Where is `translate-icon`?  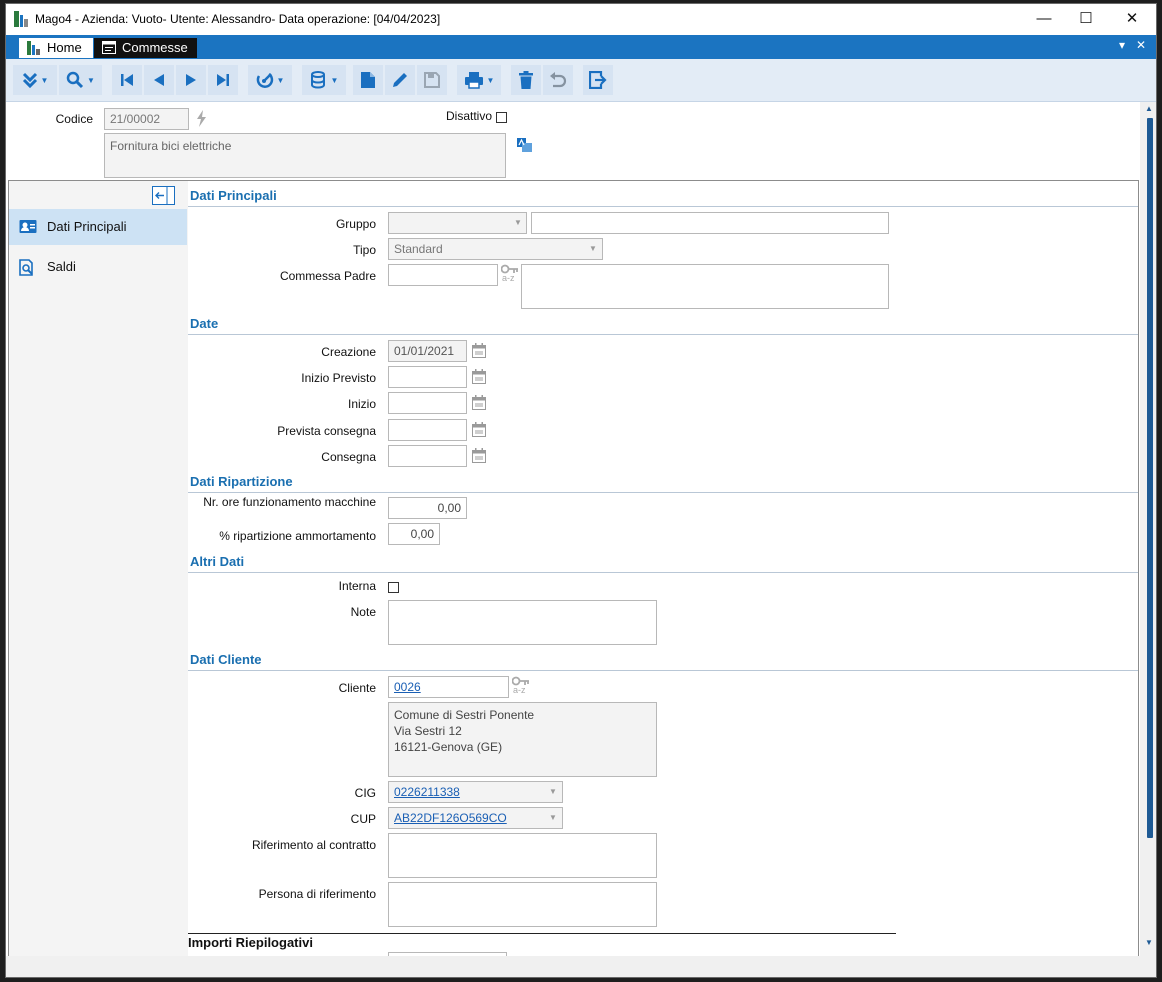 translate-icon is located at coordinates (524, 145).